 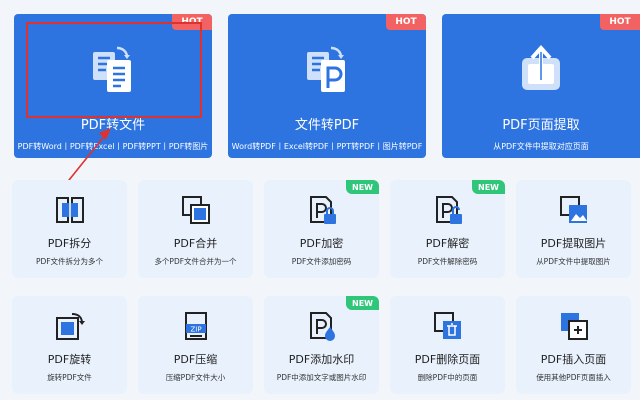 I want to click on card-title: PDF压缩, so click(x=195, y=359).